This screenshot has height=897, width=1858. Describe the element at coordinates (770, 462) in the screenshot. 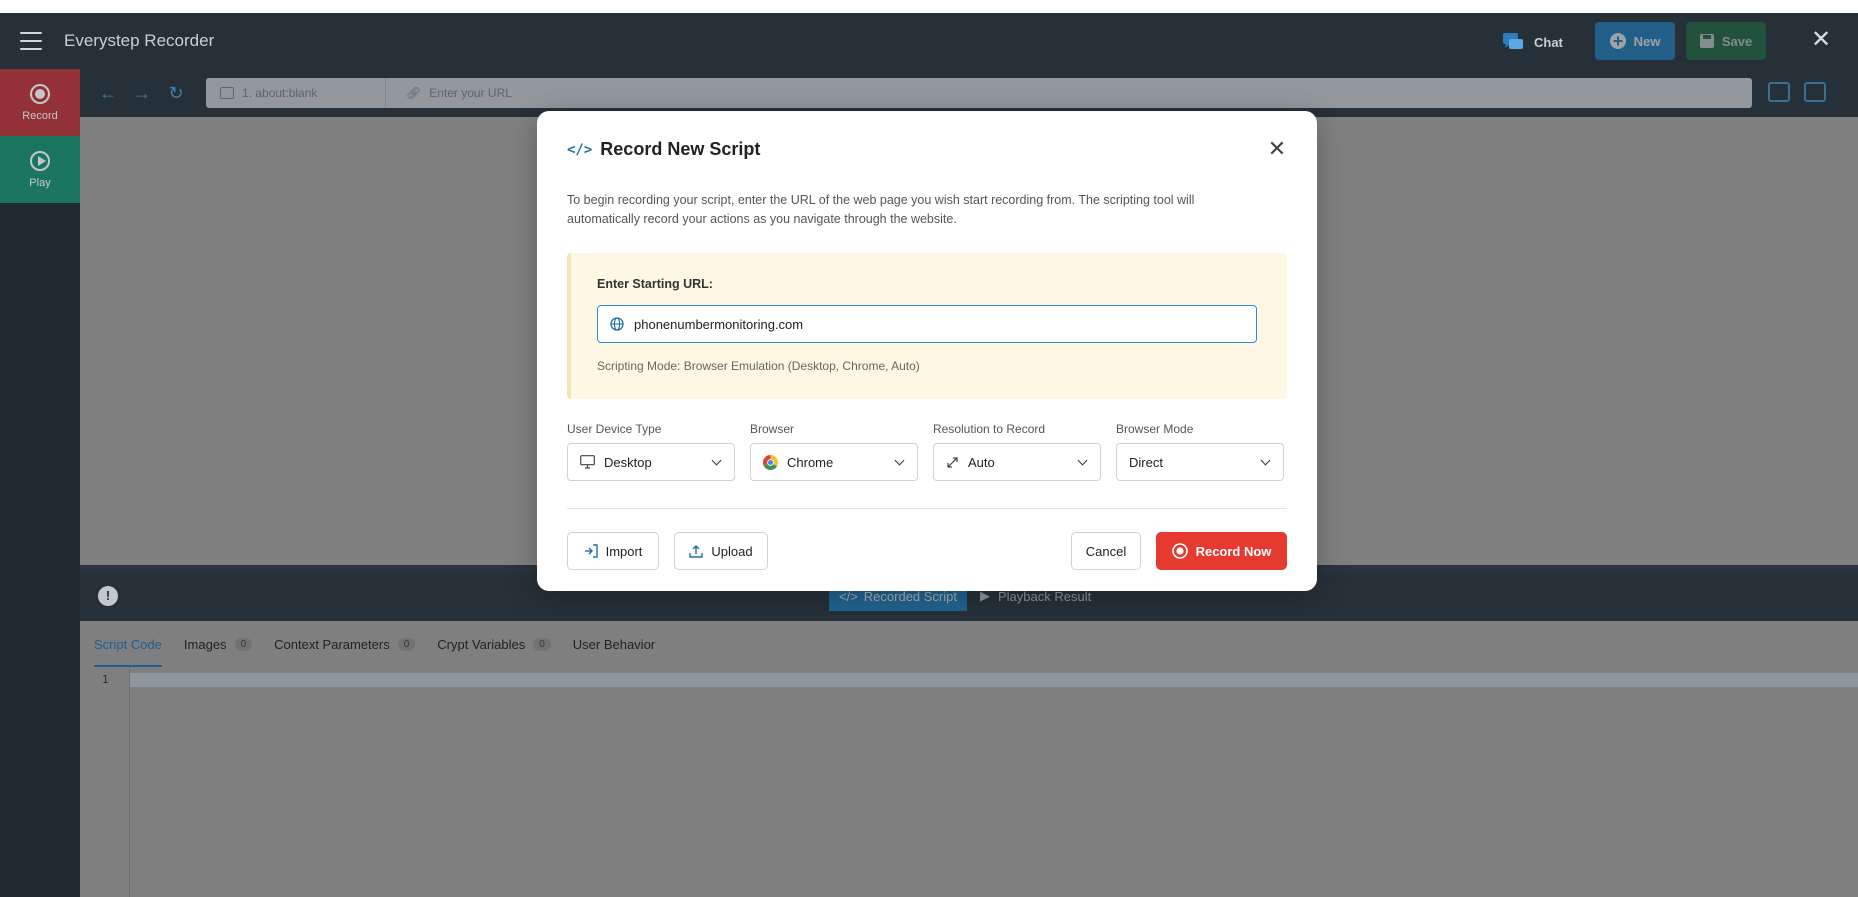

I see `chrome-icon` at that location.